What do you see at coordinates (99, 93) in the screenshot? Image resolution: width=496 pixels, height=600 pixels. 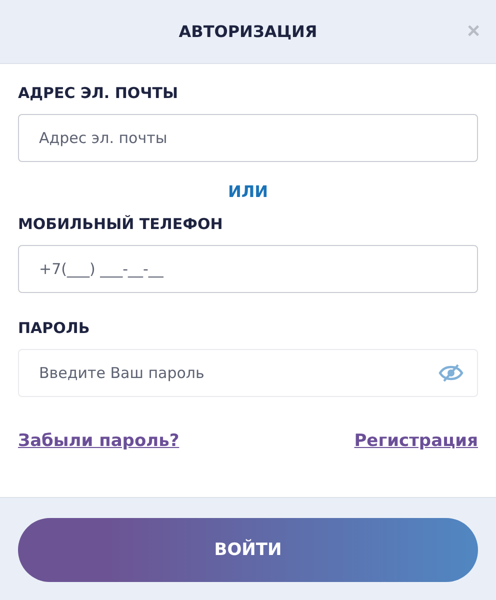 I see `field-label: АДРЕС ЭЛ. ПОЧТЫ` at bounding box center [99, 93].